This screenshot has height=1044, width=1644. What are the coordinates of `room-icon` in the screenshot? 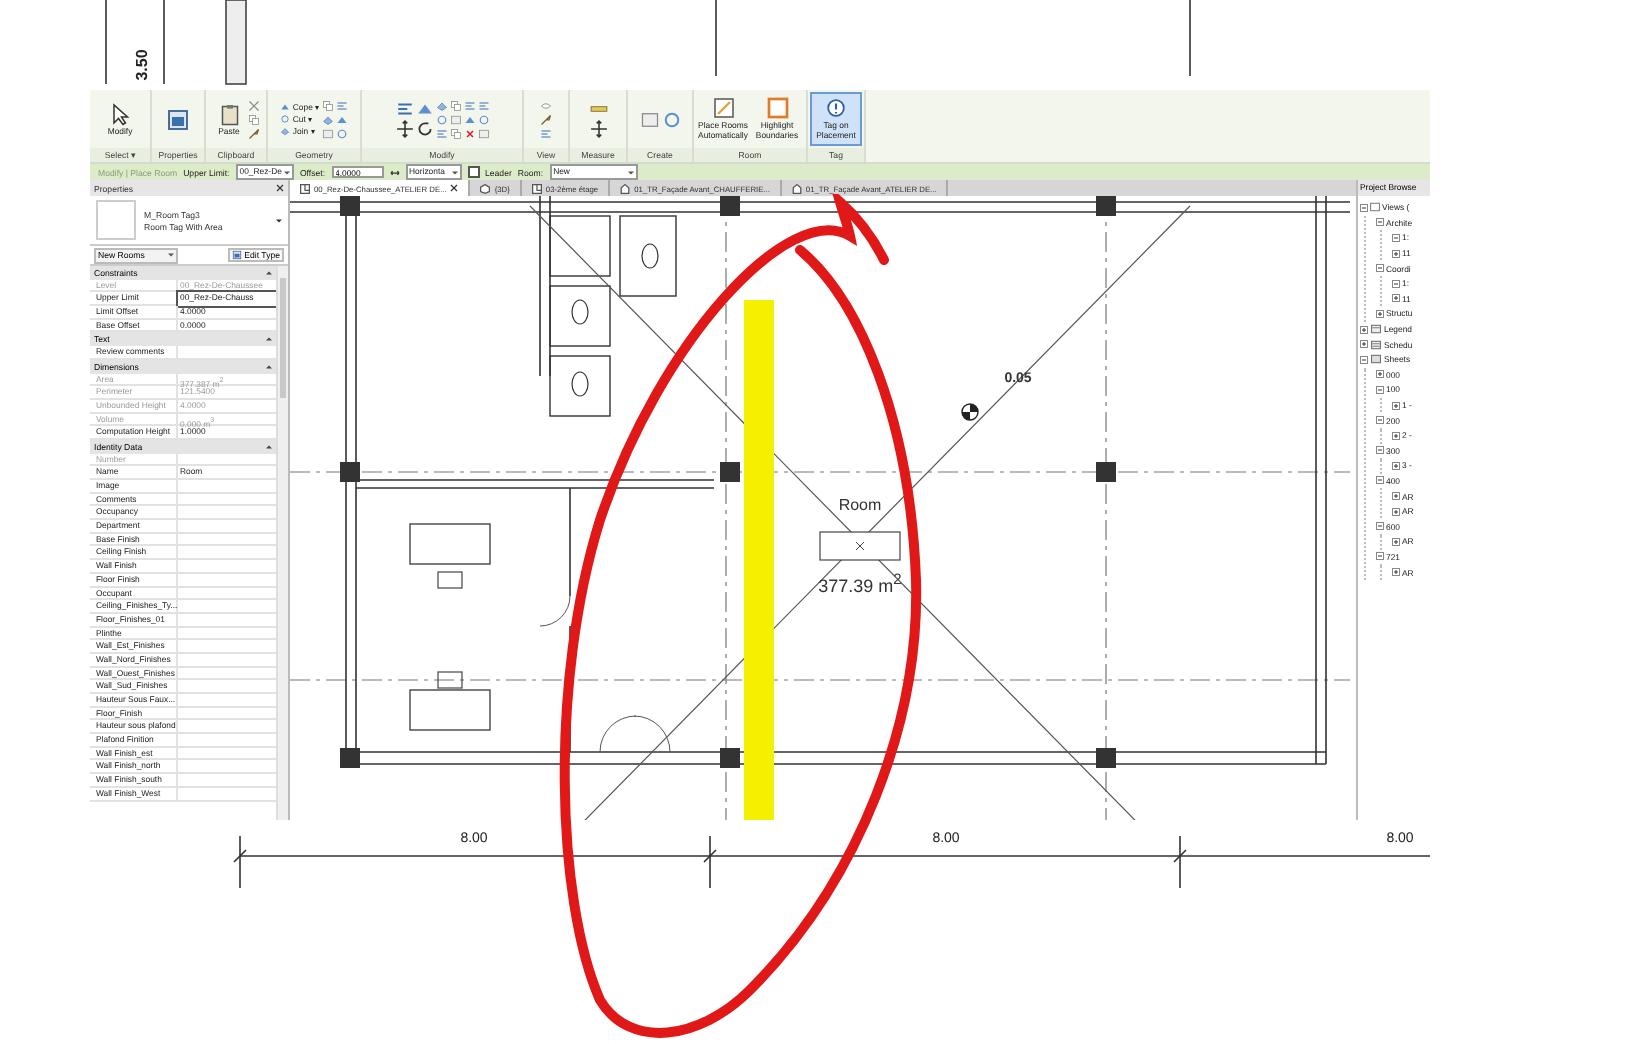 It's located at (723, 108).